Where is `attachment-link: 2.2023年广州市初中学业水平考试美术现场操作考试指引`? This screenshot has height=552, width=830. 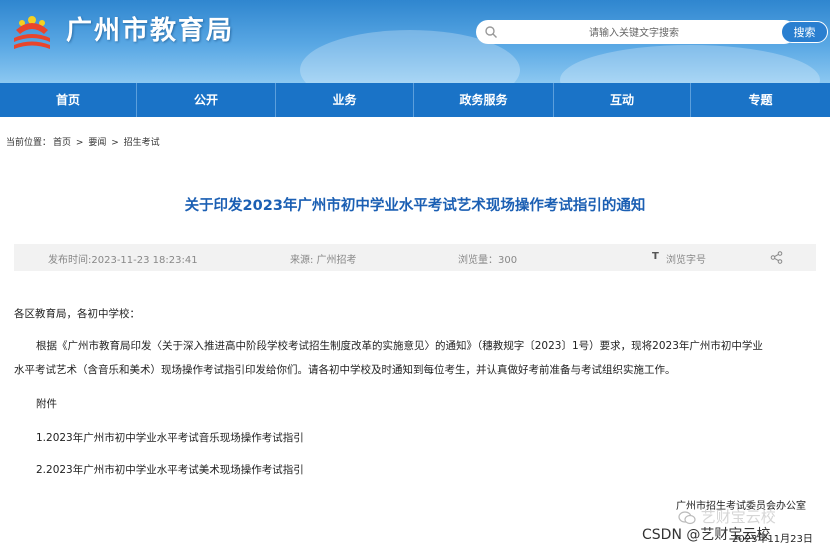
attachment-link: 2.2023年广州市初中学业水平考试美术现场操作考试指引 is located at coordinates (170, 469).